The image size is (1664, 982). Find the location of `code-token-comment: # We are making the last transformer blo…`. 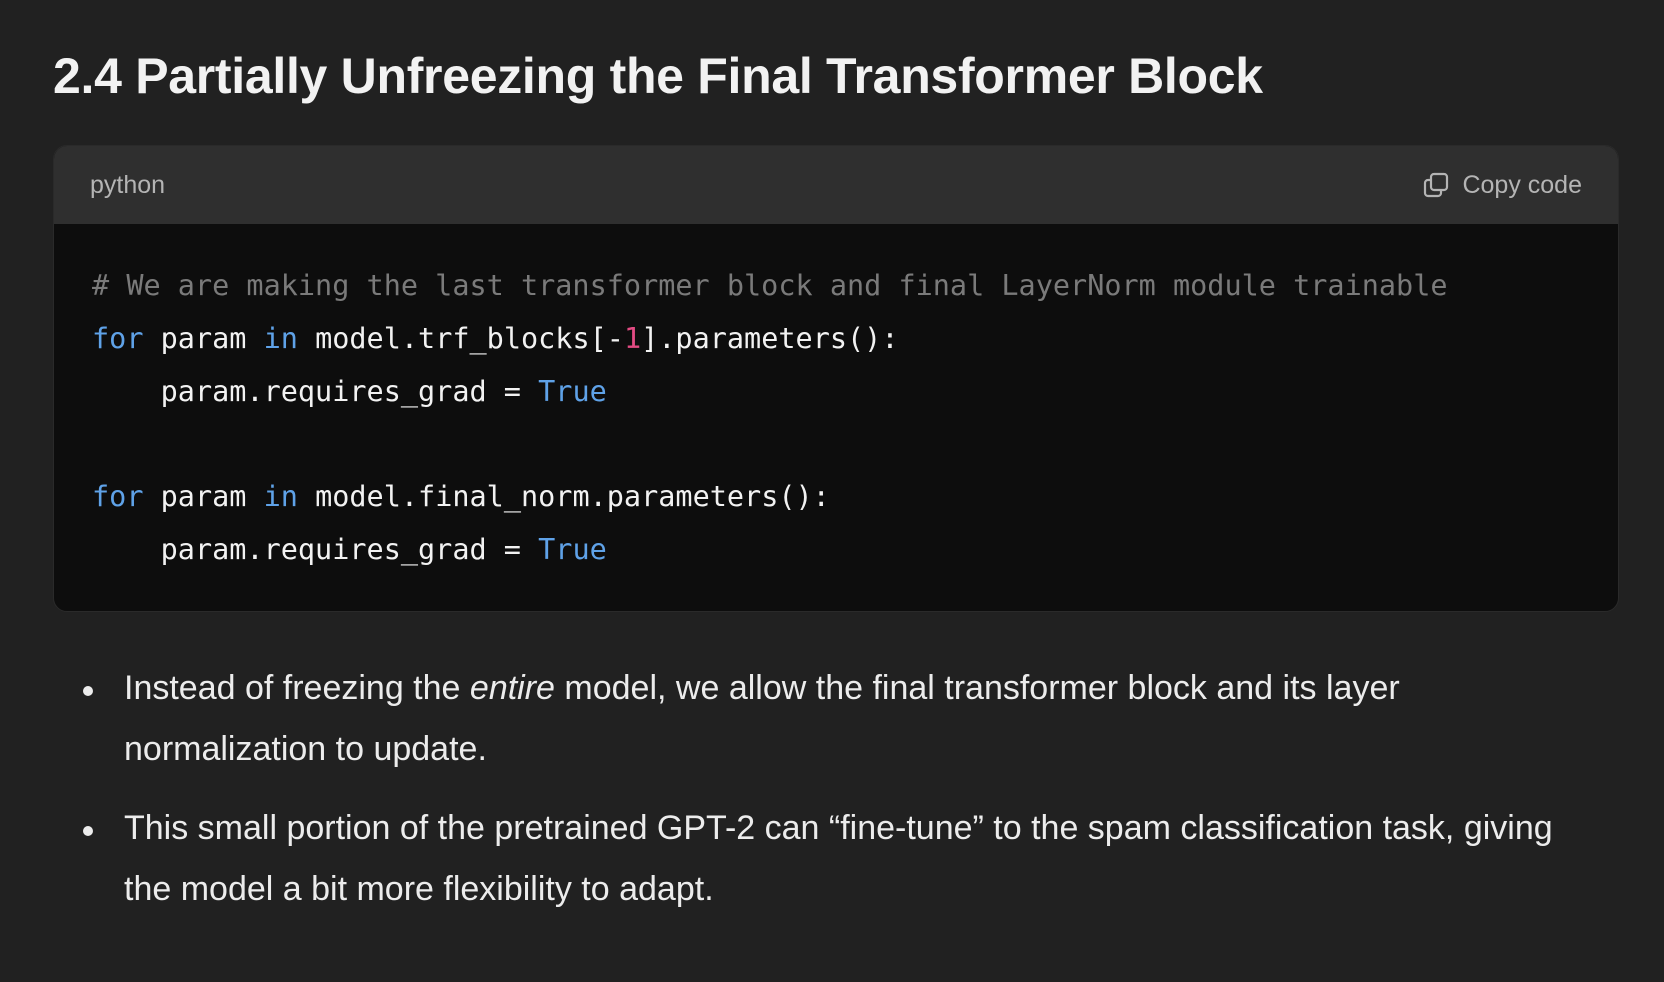

code-token-comment: # We are making the last transformer blo… is located at coordinates (770, 285).